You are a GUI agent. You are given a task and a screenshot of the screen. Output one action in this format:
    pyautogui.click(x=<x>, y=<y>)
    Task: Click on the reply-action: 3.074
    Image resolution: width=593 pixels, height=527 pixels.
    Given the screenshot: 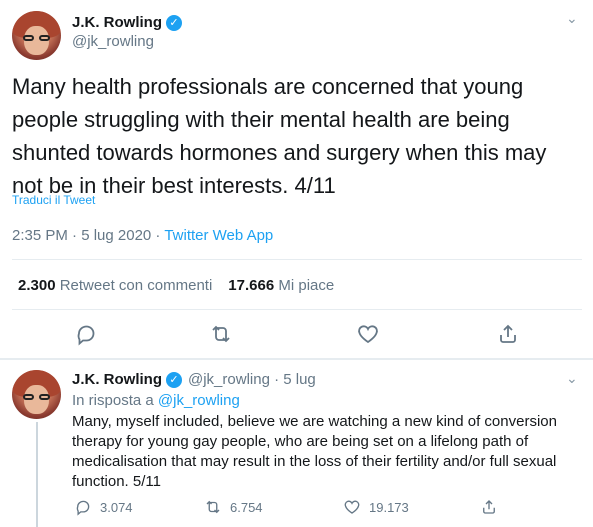 What is the action you would take?
    pyautogui.click(x=103, y=507)
    